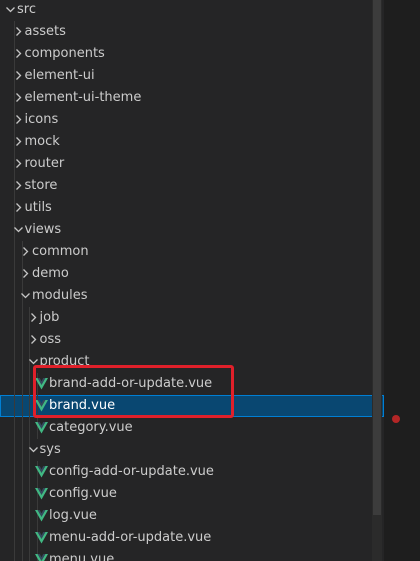 The height and width of the screenshot is (561, 420). I want to click on tree-item-label: sys, so click(50, 449).